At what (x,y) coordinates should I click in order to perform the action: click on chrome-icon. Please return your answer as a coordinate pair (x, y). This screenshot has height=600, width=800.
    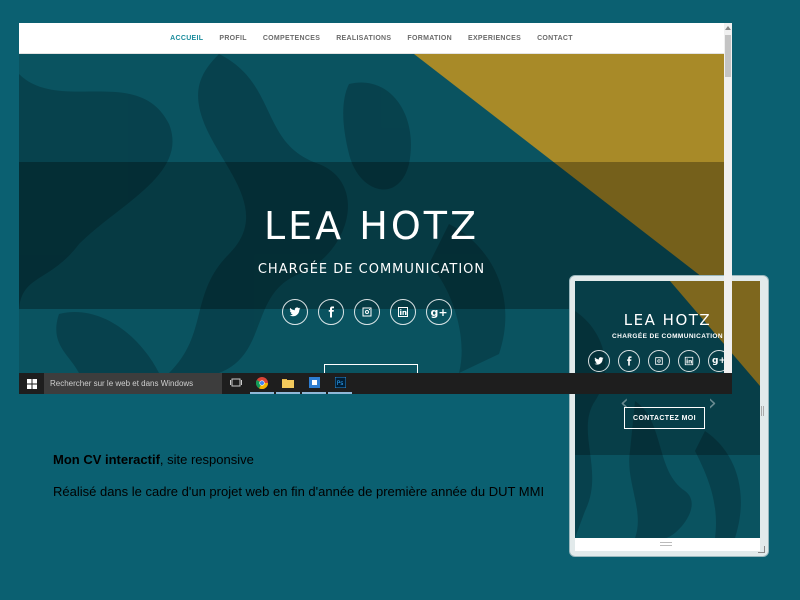
    Looking at the image, I should click on (262, 383).